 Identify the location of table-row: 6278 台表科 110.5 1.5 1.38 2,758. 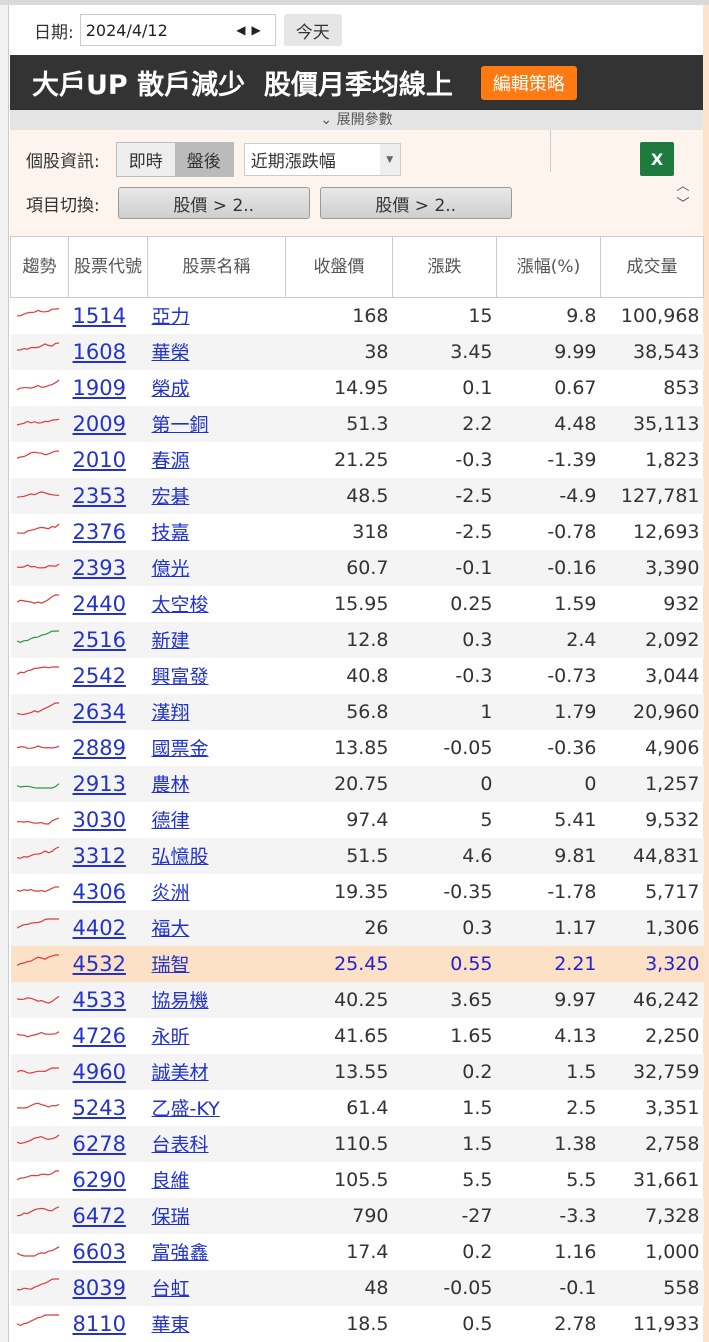
(357, 1143).